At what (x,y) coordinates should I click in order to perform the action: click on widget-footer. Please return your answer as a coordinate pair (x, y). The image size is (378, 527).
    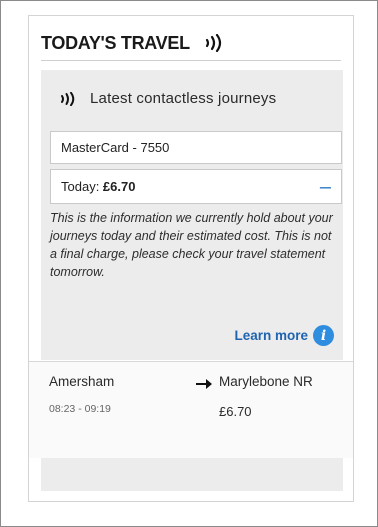
    Looking at the image, I should click on (192, 474).